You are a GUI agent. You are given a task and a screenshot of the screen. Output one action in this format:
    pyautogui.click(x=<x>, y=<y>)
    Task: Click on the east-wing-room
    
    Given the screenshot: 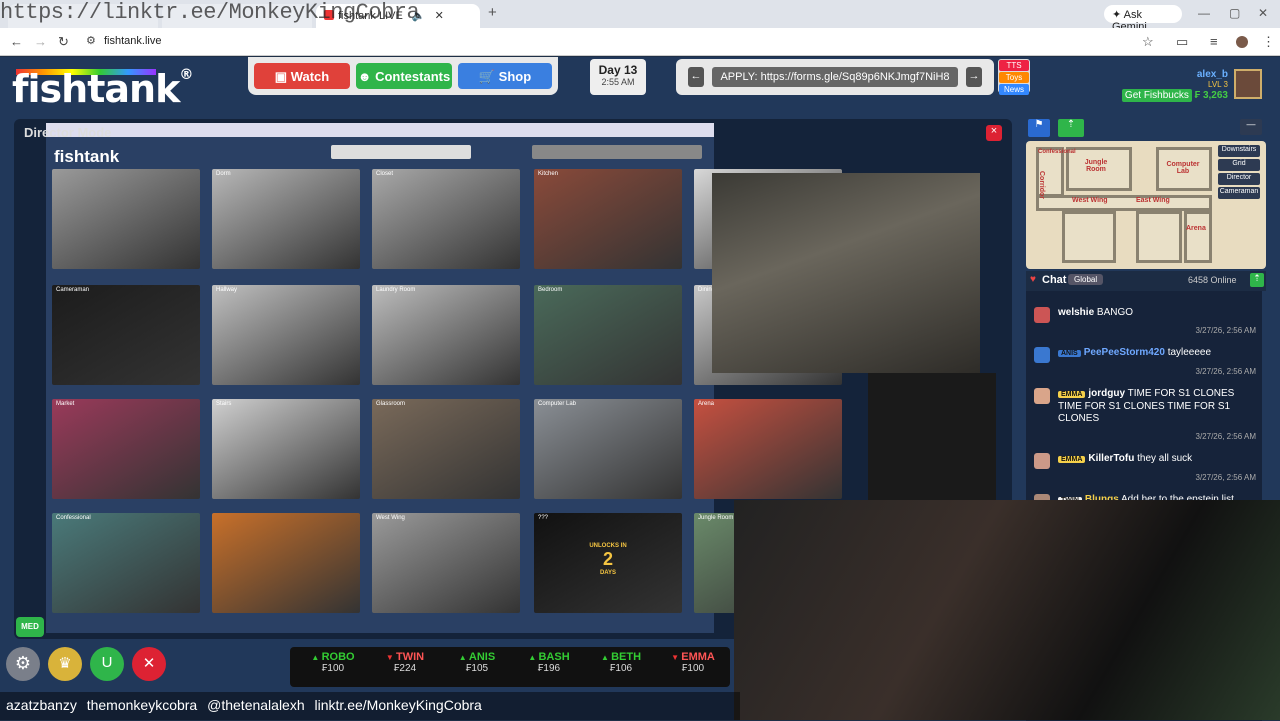 What is the action you would take?
    pyautogui.click(x=1159, y=237)
    